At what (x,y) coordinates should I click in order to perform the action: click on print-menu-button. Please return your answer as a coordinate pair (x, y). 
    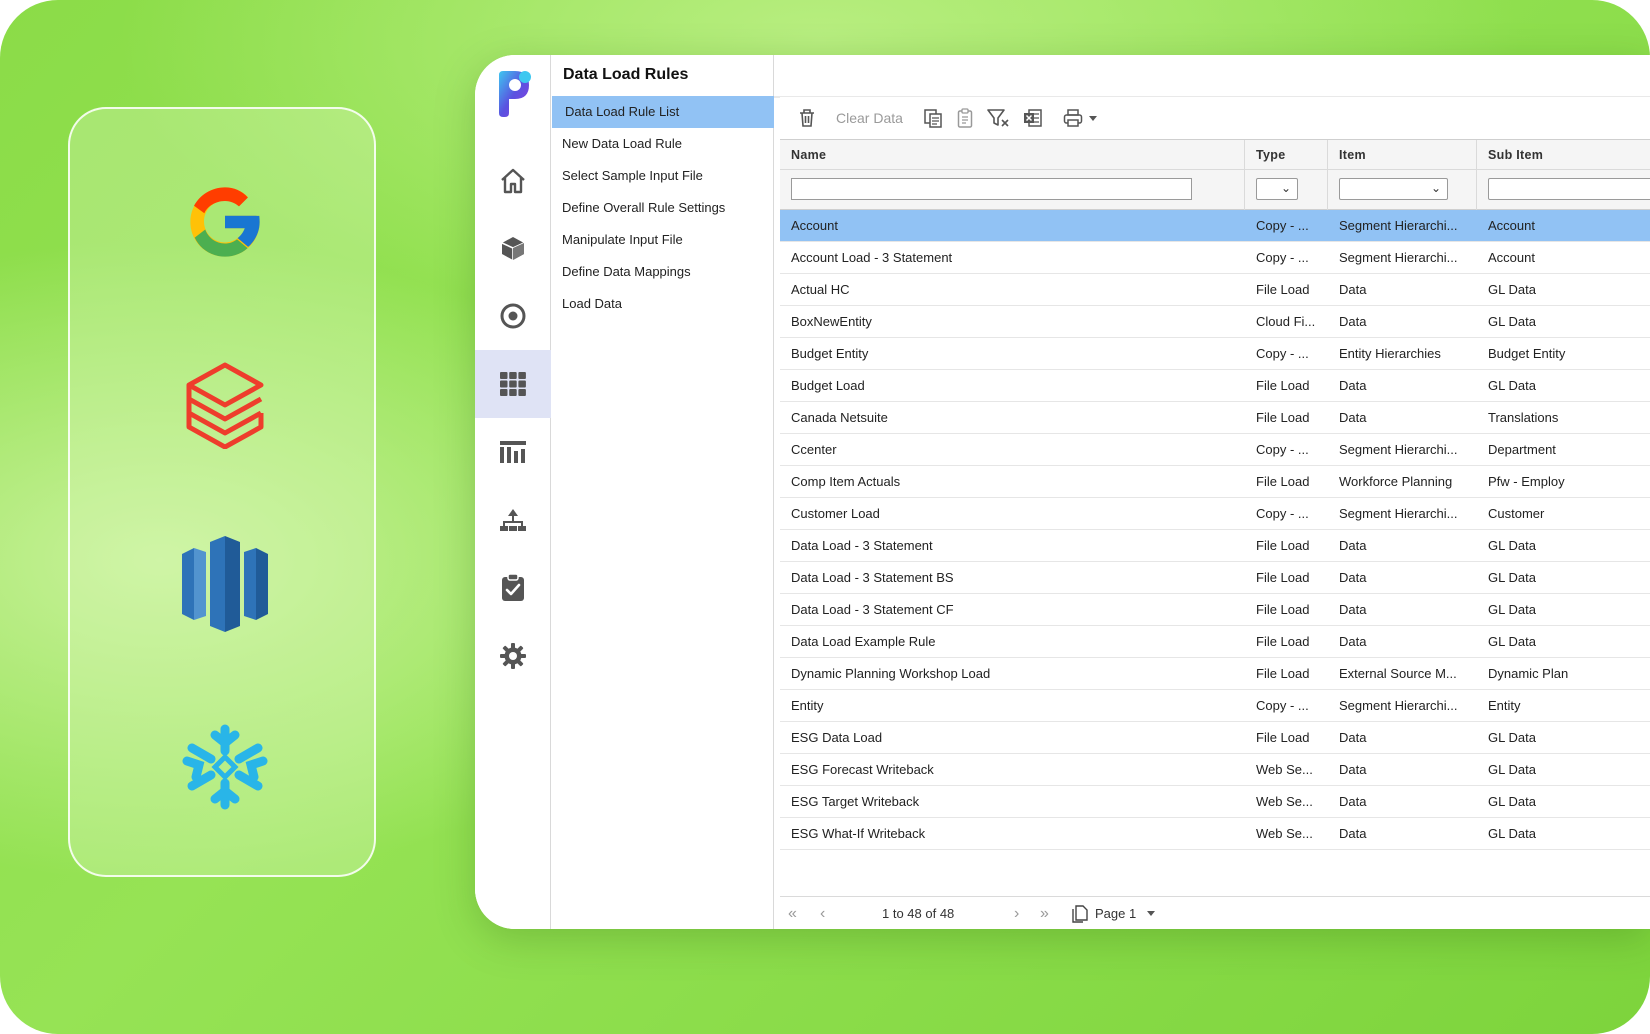
    Looking at the image, I should click on (1081, 118).